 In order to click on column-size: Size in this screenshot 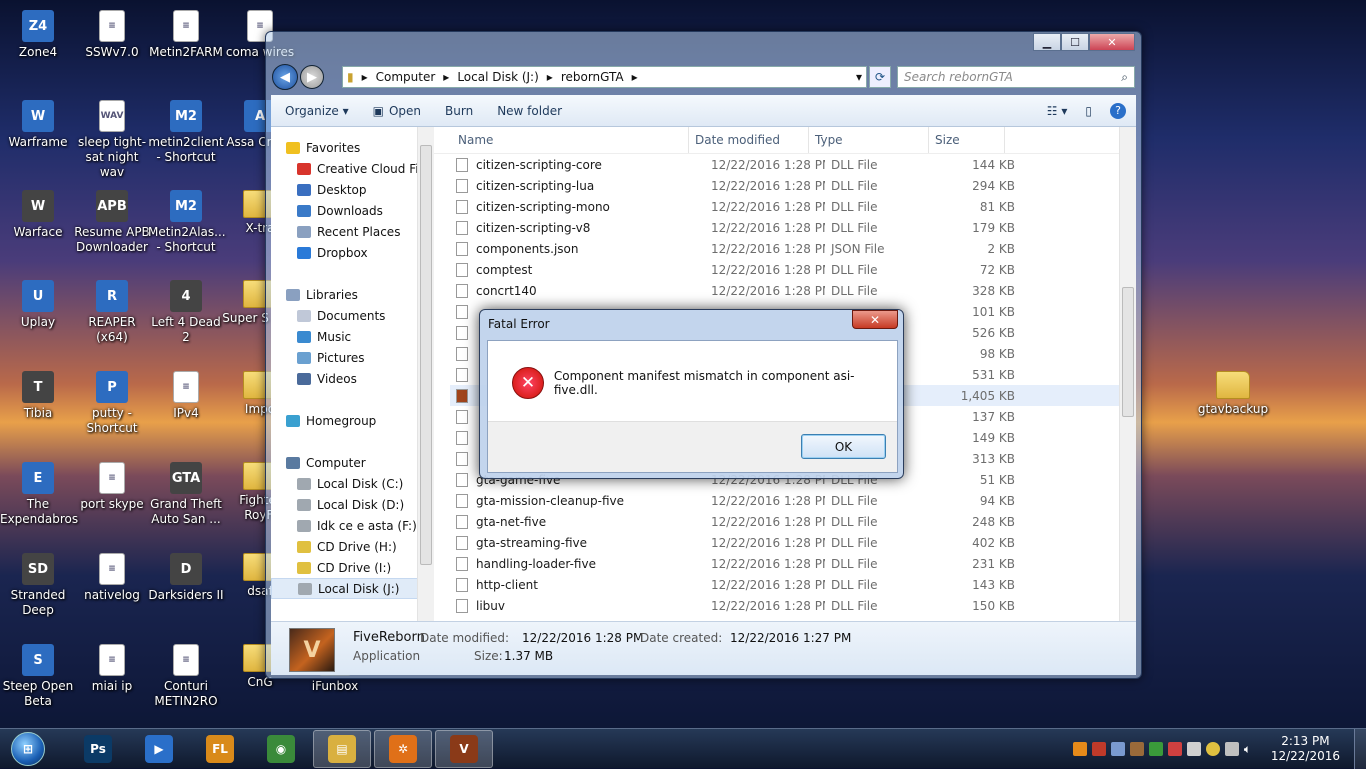, I will do `click(967, 140)`.